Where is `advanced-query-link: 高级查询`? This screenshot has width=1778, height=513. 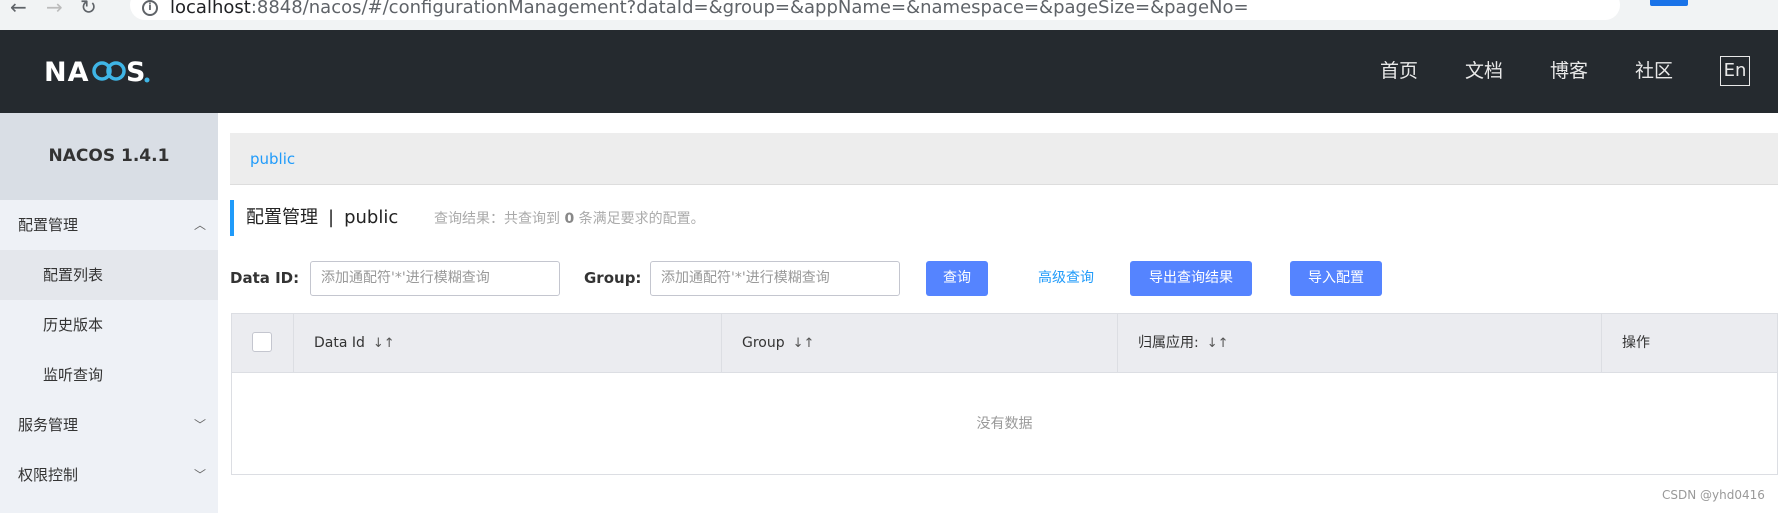 advanced-query-link: 高级查询 is located at coordinates (1066, 278).